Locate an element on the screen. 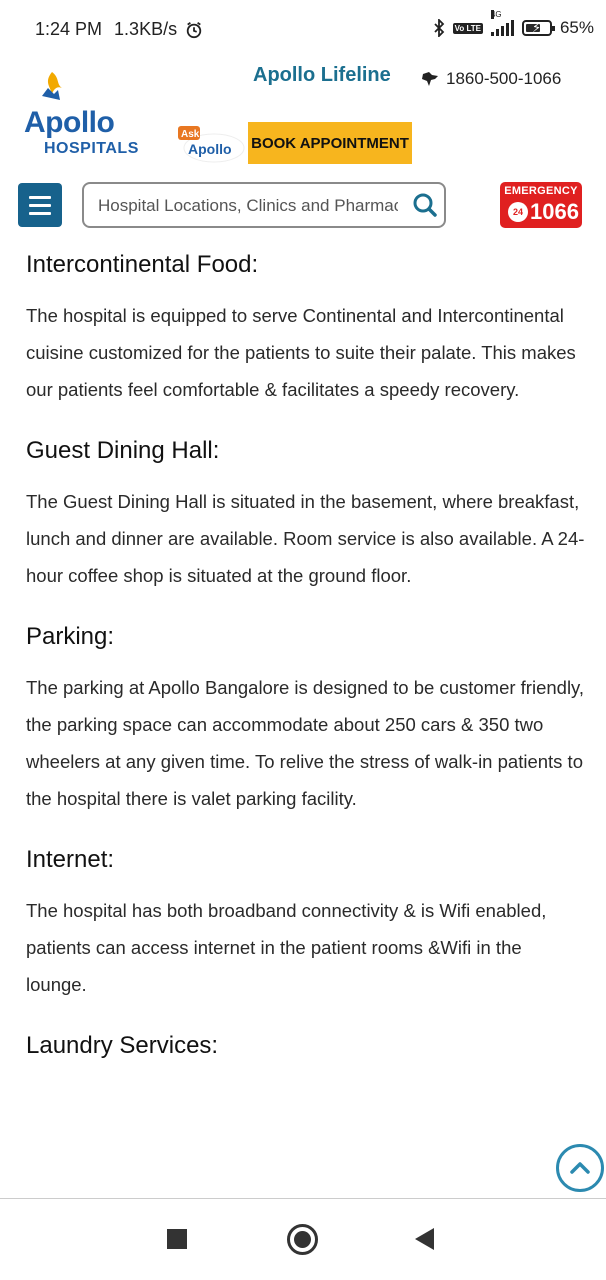 The image size is (606, 1280). search-box is located at coordinates (264, 205).